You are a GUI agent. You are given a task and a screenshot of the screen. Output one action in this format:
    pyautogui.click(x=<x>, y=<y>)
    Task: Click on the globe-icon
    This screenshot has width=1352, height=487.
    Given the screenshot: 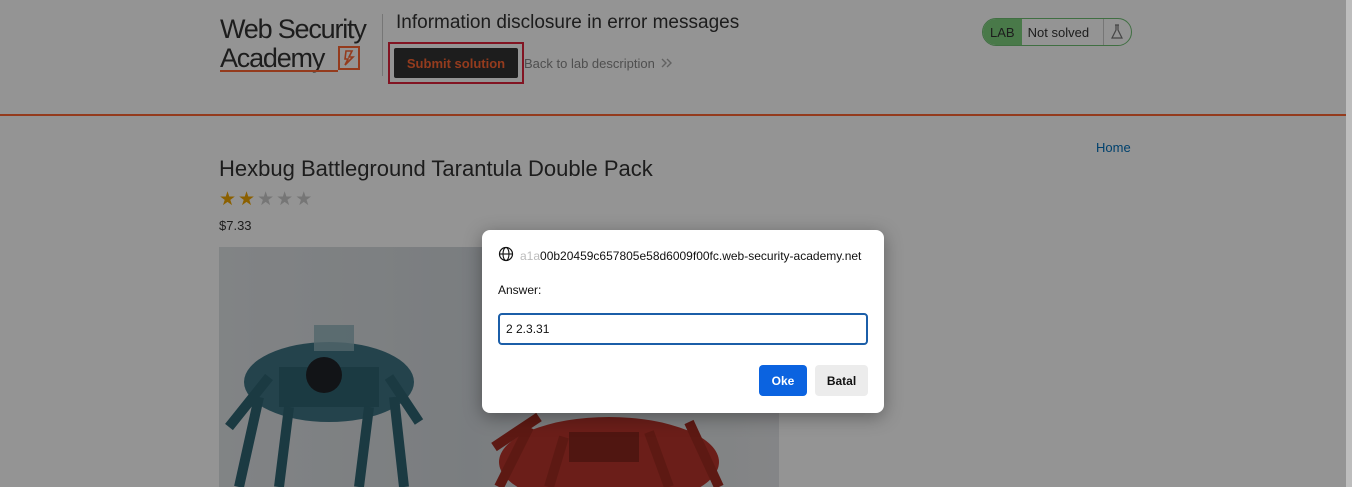 What is the action you would take?
    pyautogui.click(x=506, y=255)
    